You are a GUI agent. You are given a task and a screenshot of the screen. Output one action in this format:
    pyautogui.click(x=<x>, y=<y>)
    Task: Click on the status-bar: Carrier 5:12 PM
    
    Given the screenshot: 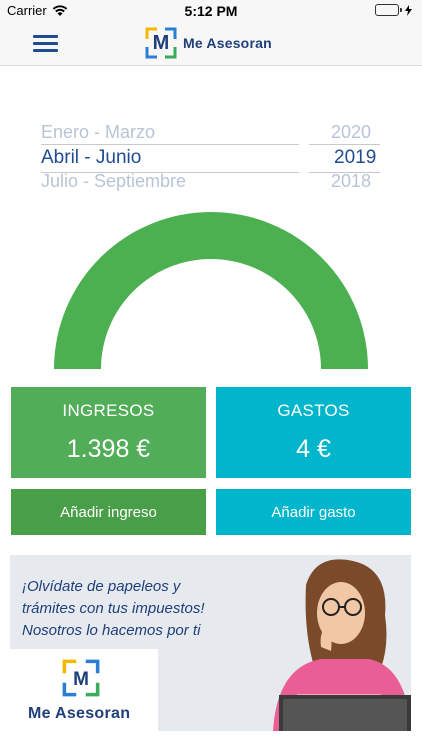 What is the action you would take?
    pyautogui.click(x=211, y=11)
    